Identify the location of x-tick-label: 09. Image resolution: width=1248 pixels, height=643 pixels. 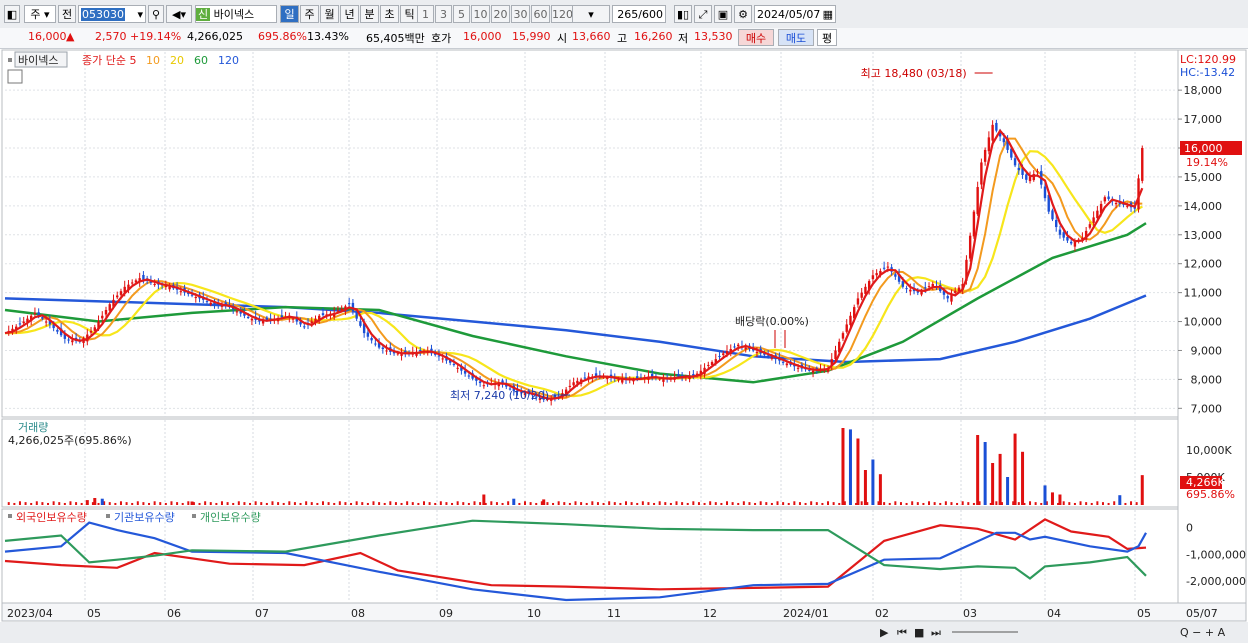
(446, 613).